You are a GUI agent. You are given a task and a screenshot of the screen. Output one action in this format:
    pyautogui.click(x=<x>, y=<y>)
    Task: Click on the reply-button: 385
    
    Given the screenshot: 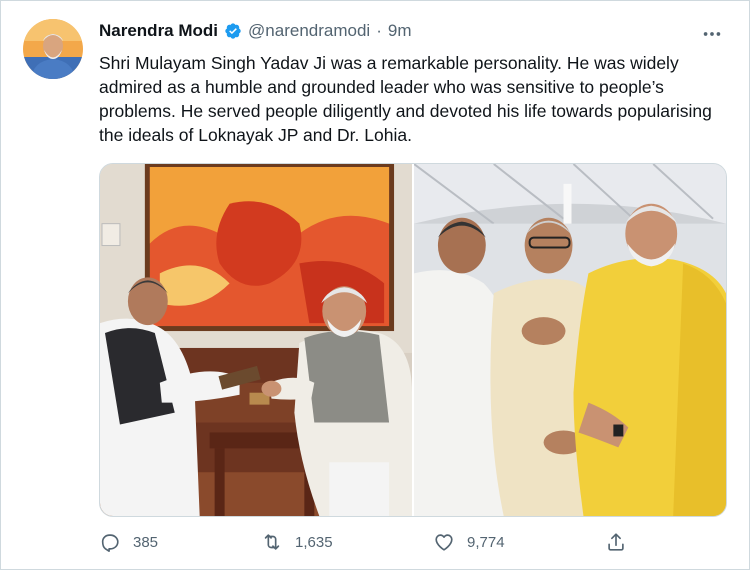 What is the action you would take?
    pyautogui.click(x=128, y=542)
    